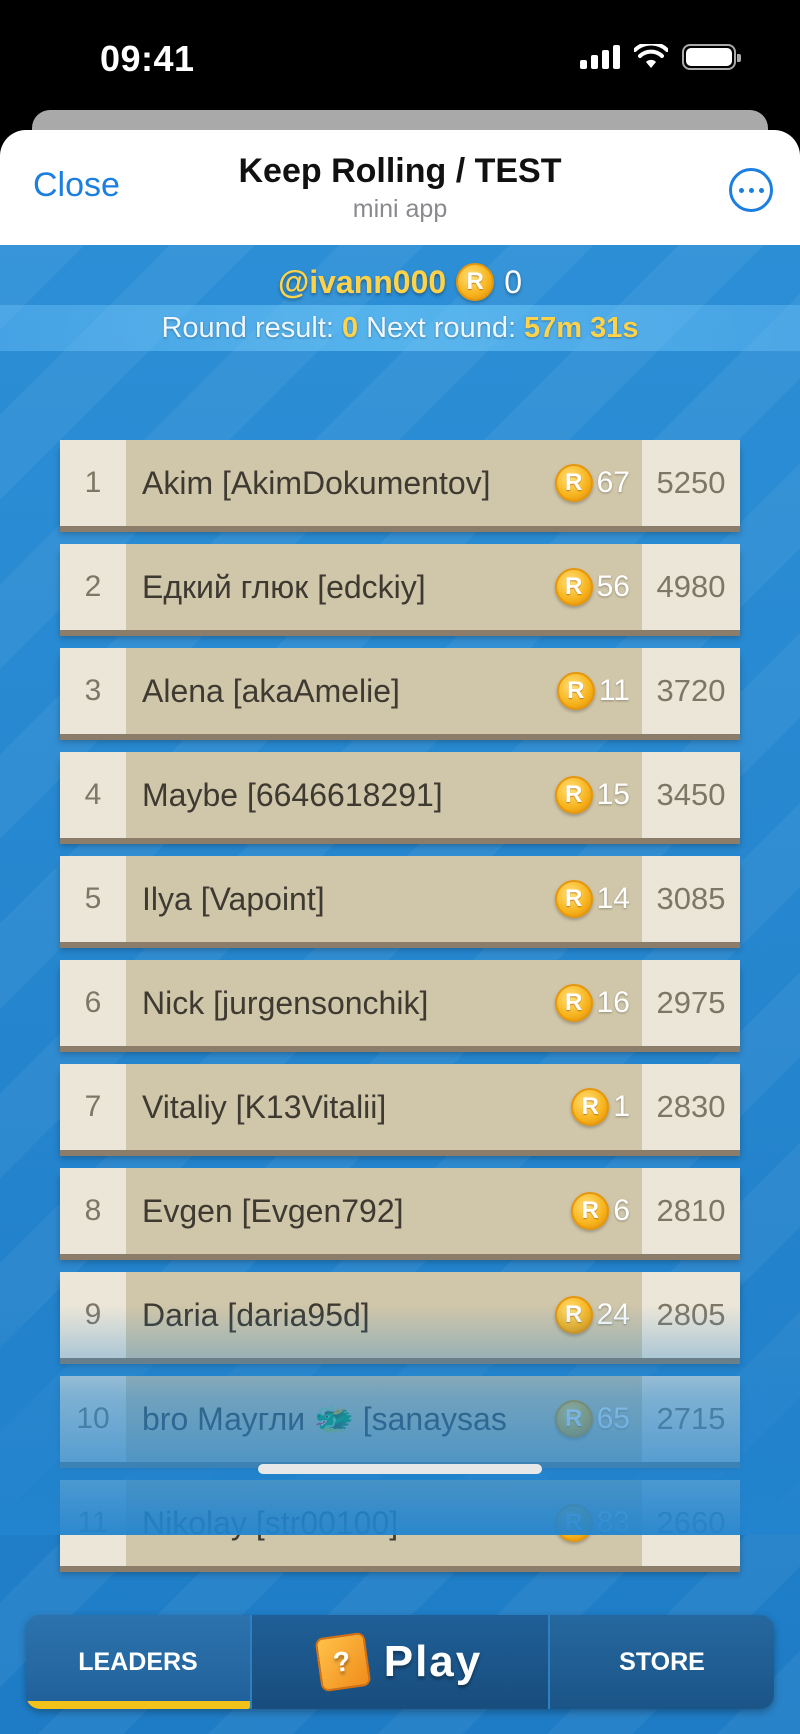 This screenshot has height=1734, width=800. I want to click on score-cell: 3450, so click(691, 795).